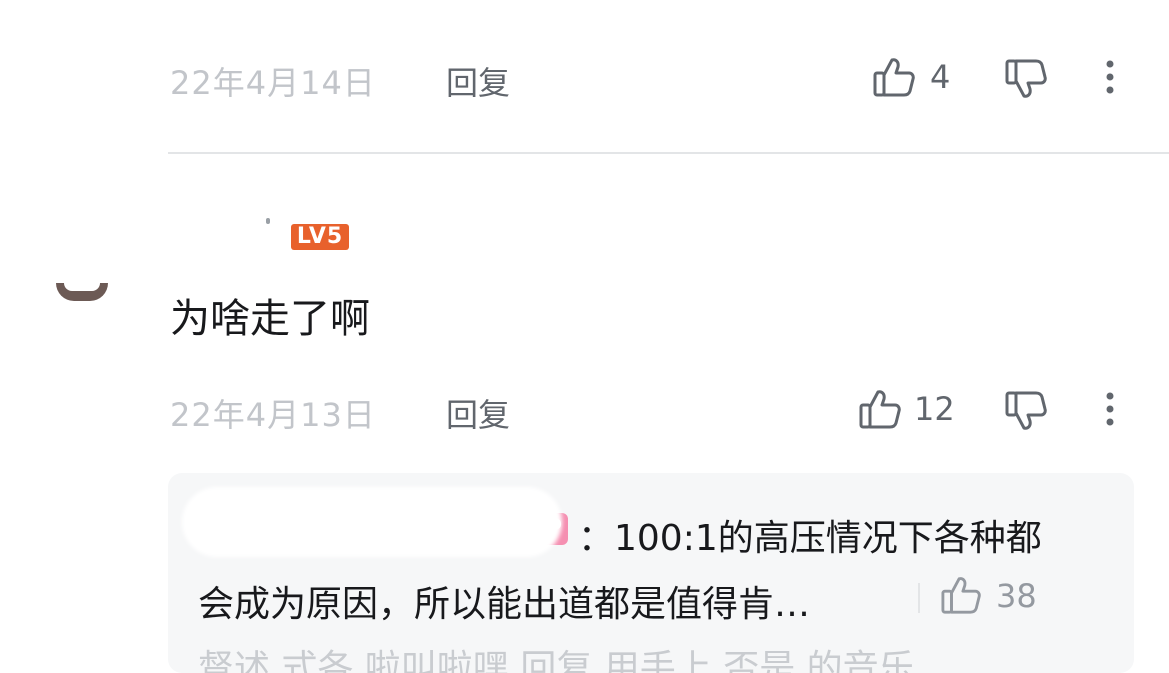 The image size is (1169, 673). Describe the element at coordinates (273, 83) in the screenshot. I see `comment-date: 22年4月14日` at that location.